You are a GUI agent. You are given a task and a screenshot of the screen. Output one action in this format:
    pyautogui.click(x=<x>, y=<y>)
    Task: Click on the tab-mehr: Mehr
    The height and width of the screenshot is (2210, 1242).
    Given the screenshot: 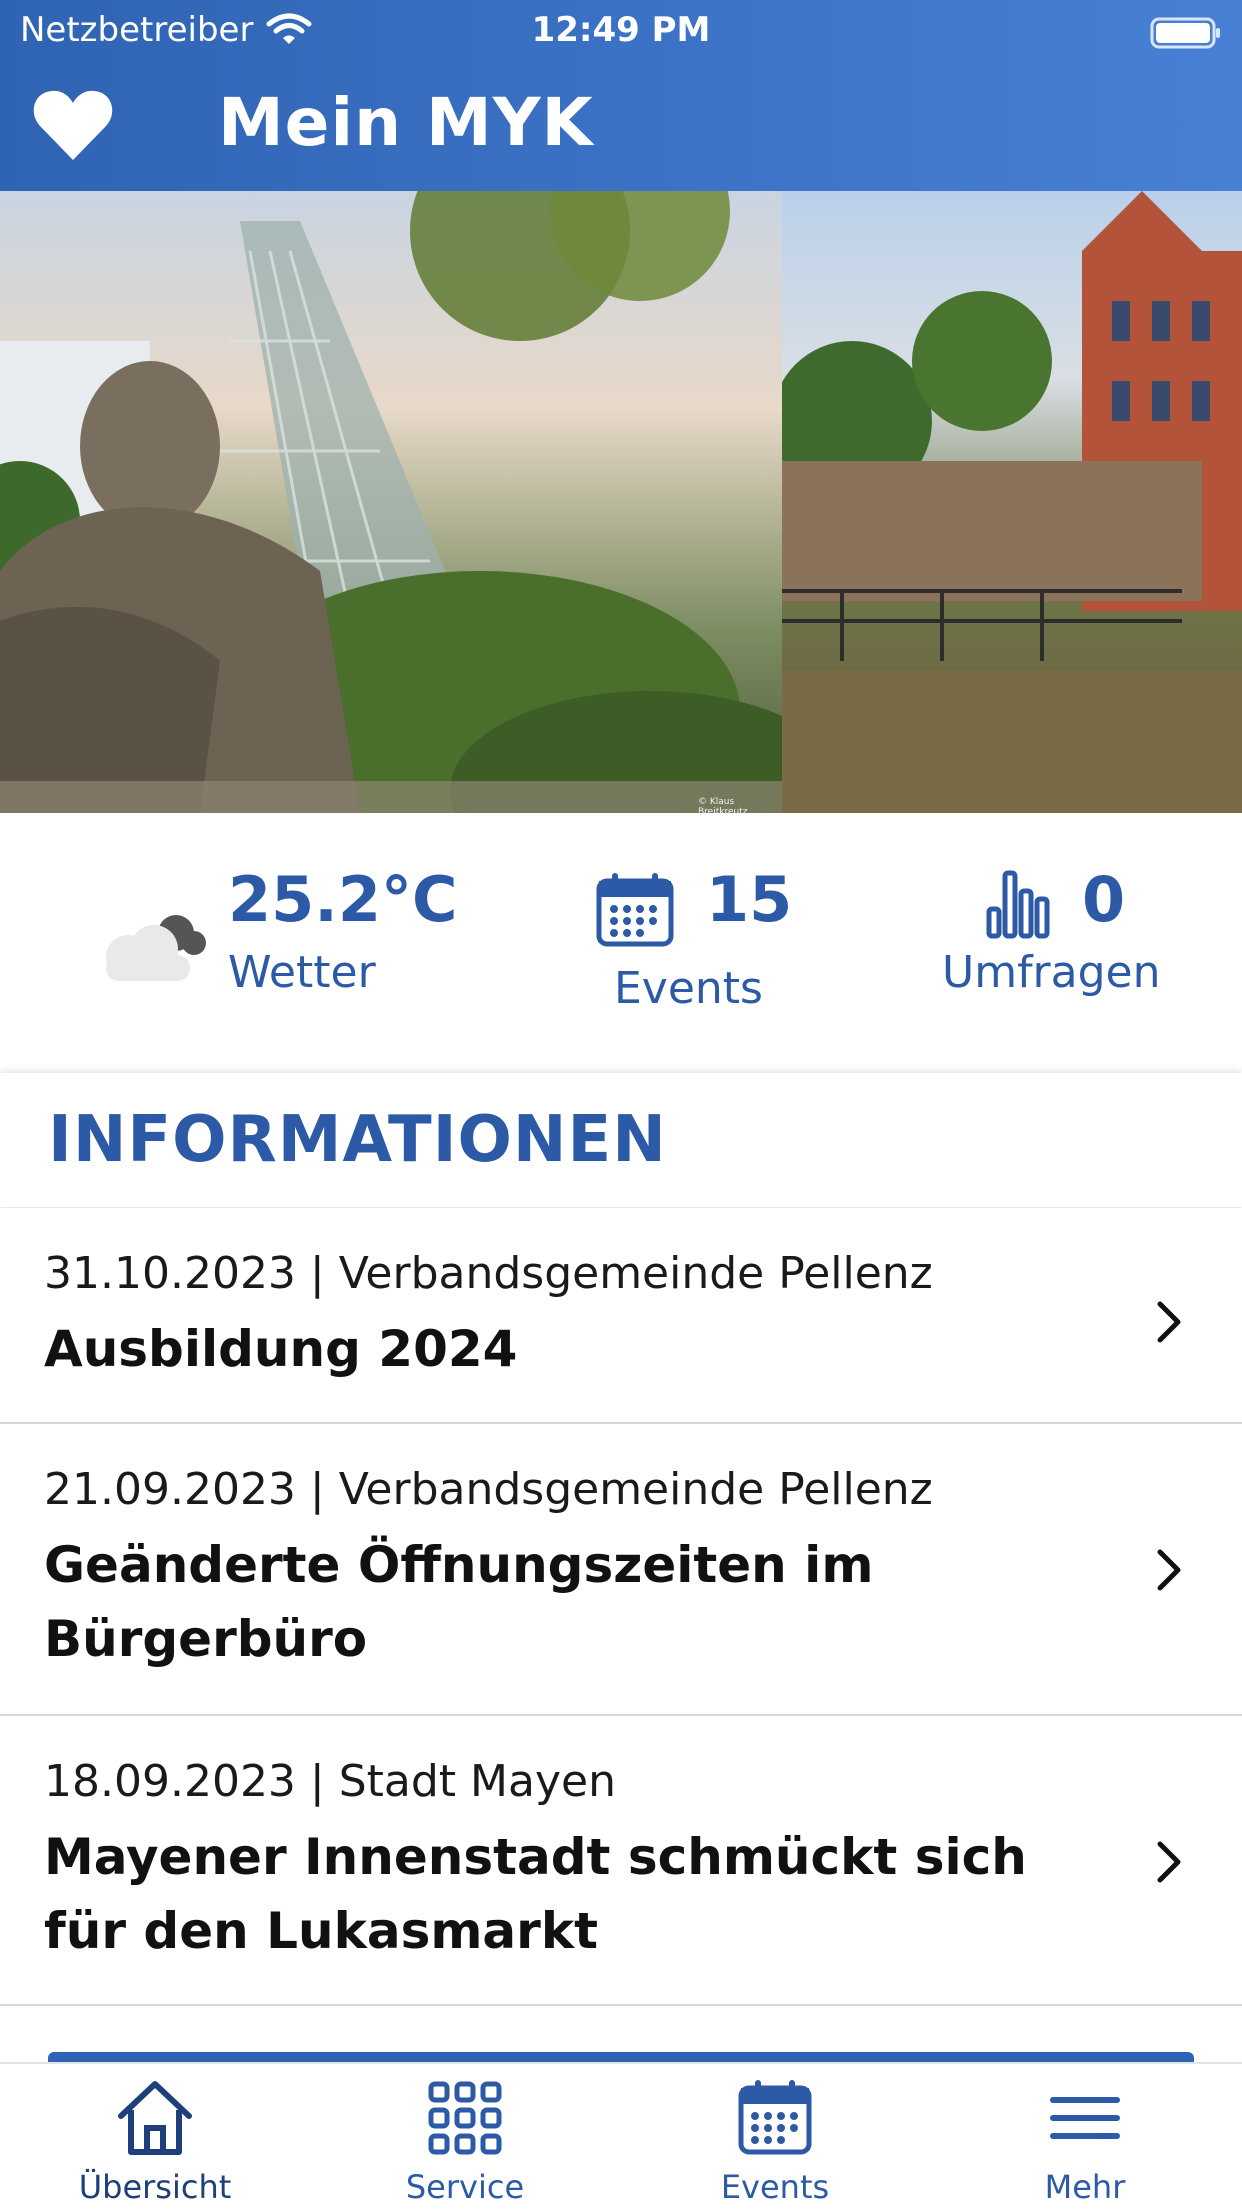 What is the action you would take?
    pyautogui.click(x=1085, y=2137)
    